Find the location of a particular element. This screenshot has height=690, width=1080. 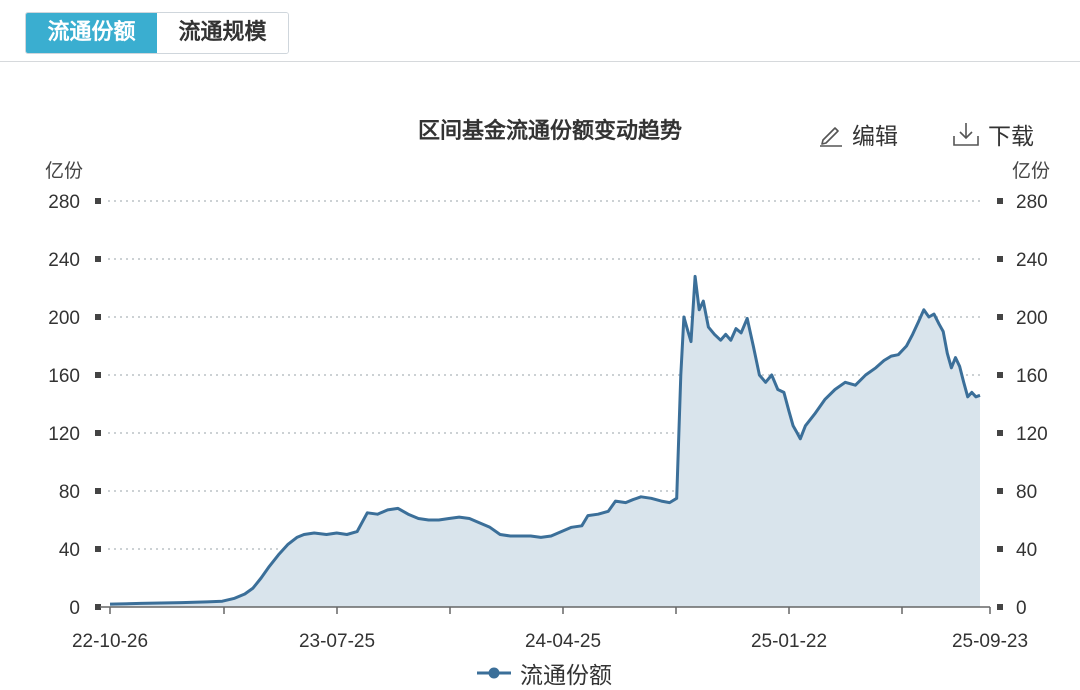

y-tick-label-right: 200 is located at coordinates (1032, 318).